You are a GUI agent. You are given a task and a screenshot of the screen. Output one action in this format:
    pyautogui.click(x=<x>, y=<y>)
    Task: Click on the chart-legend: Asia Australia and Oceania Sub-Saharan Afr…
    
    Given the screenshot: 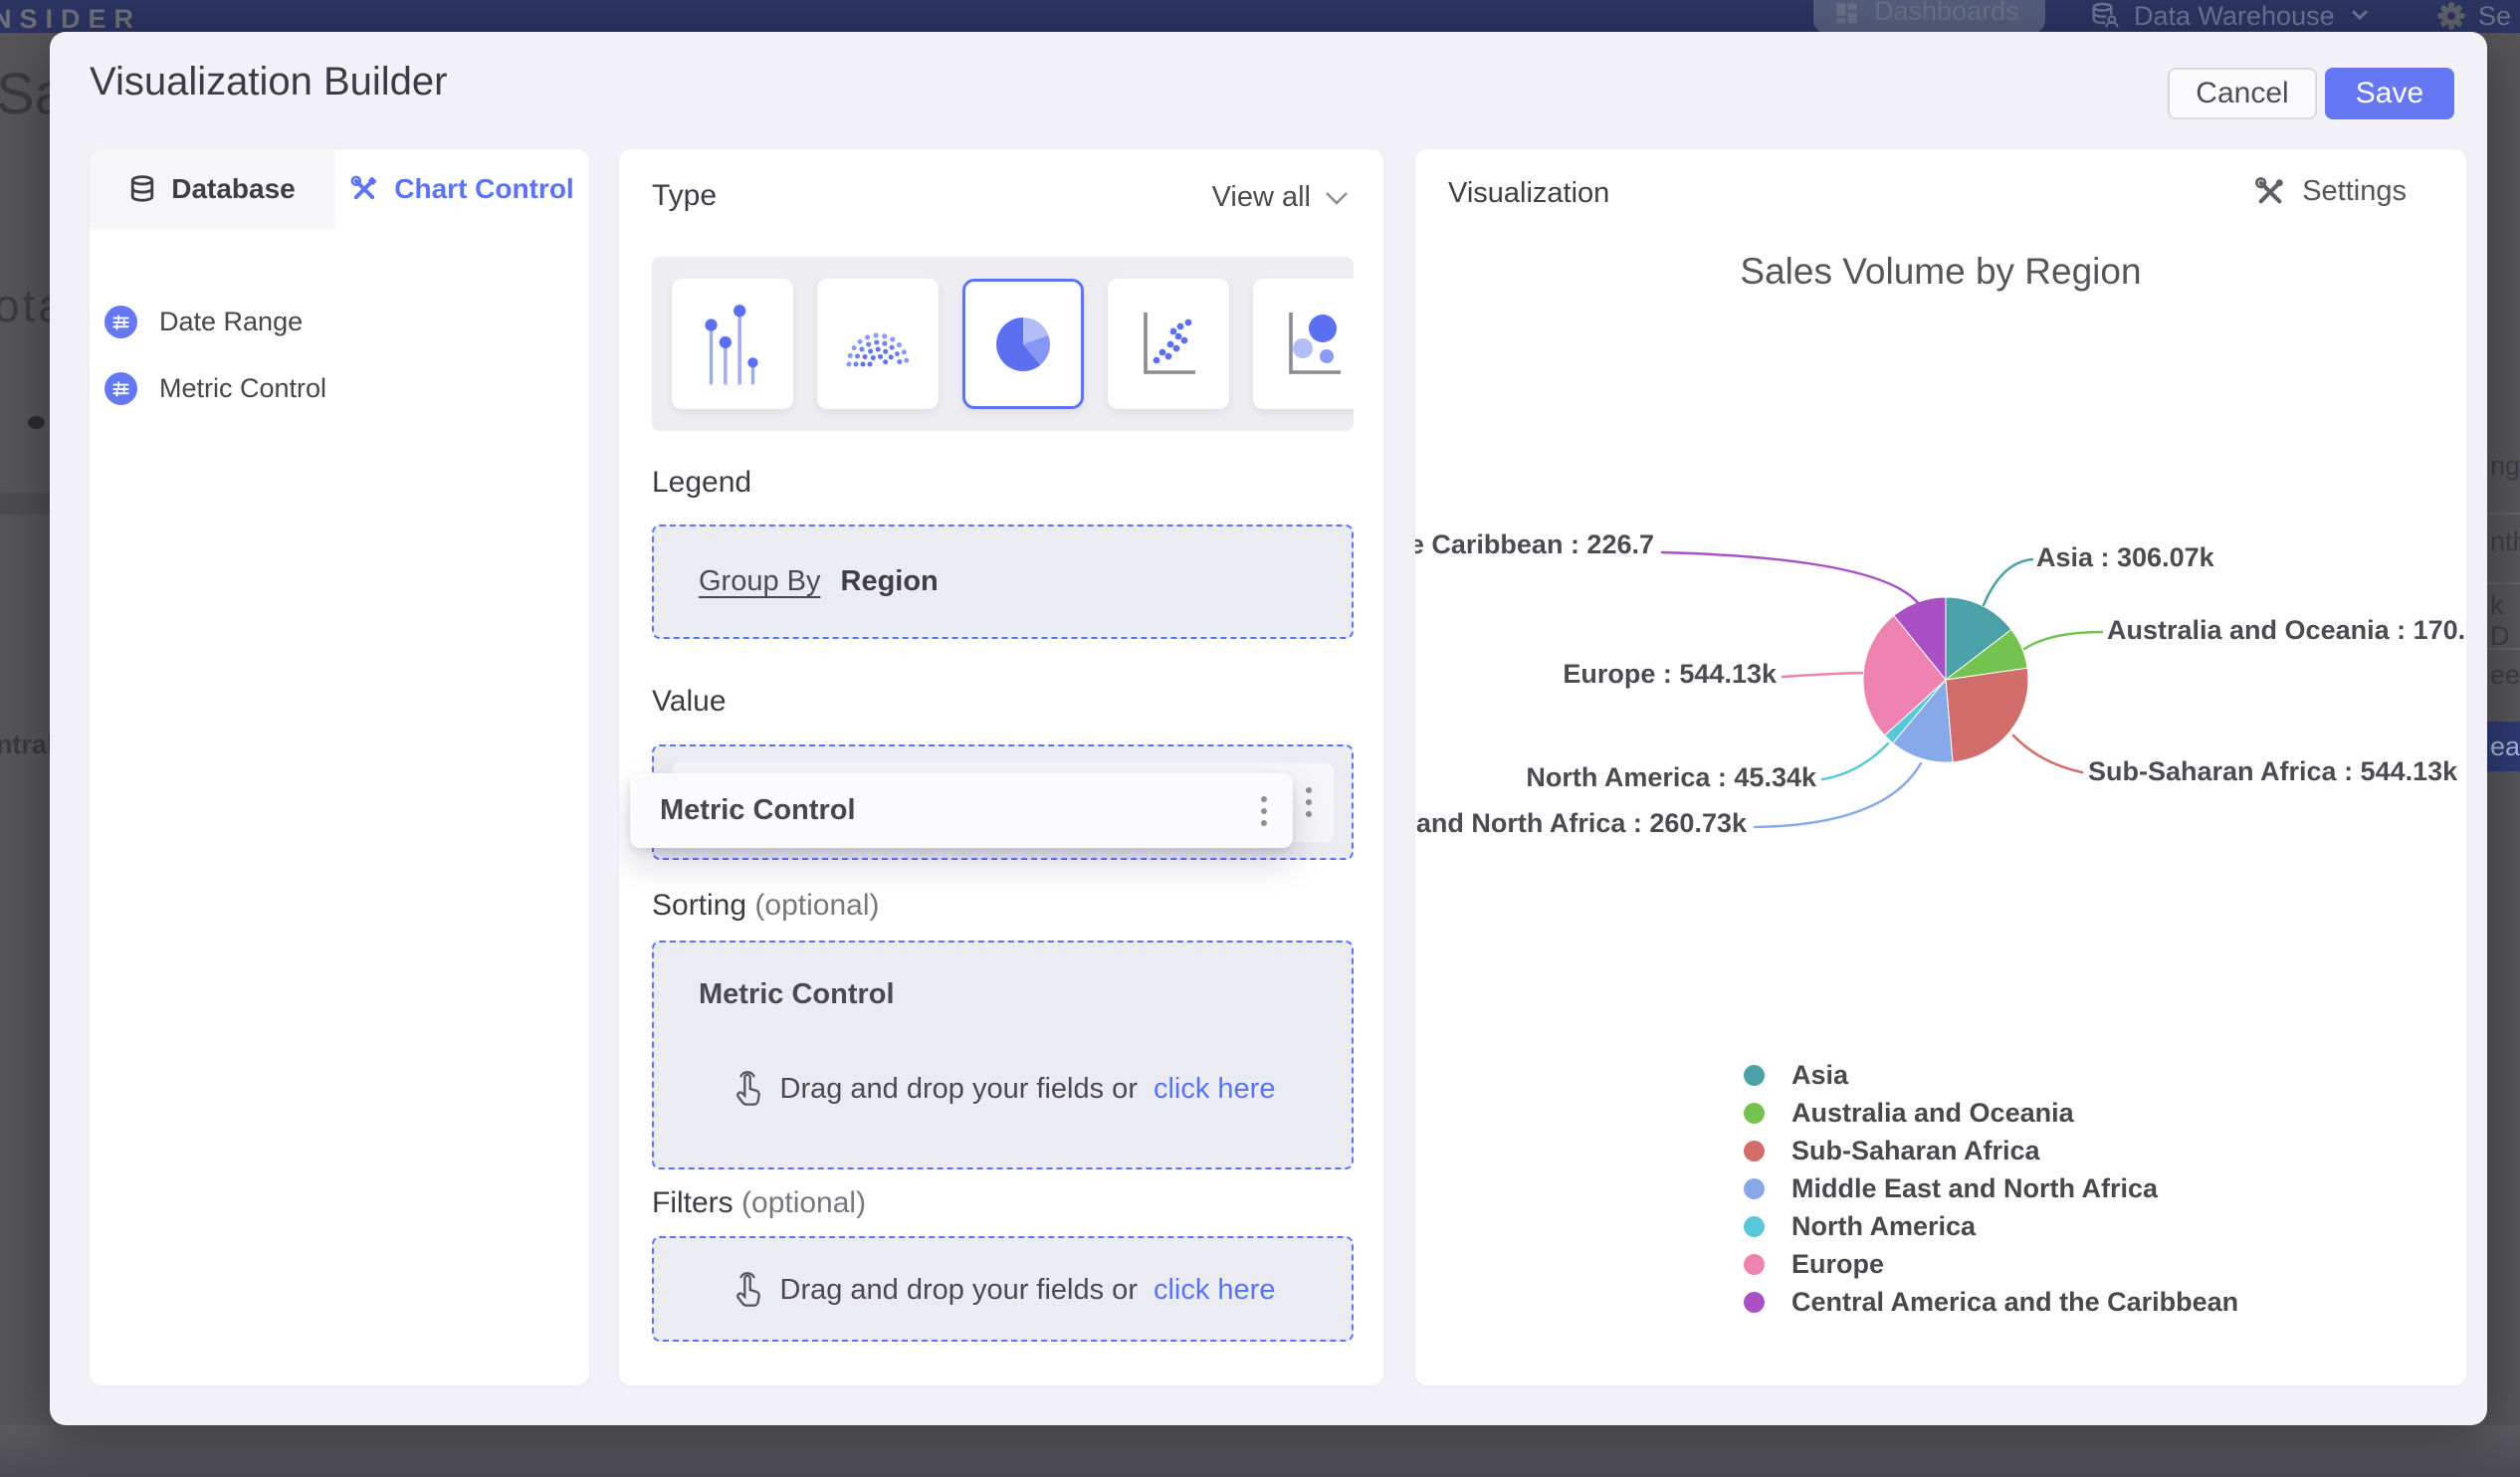 What is the action you would take?
    pyautogui.click(x=1991, y=1188)
    